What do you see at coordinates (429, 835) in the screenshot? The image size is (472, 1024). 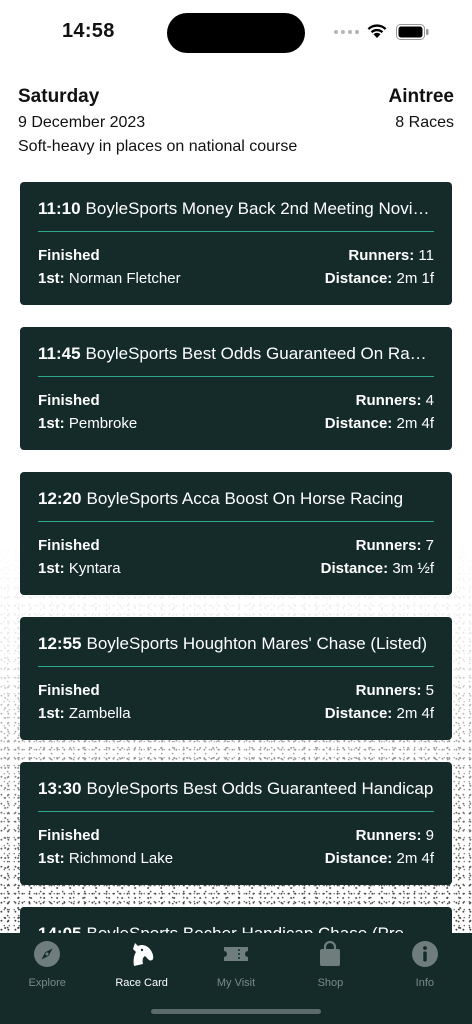 I see `runners-count: 9` at bounding box center [429, 835].